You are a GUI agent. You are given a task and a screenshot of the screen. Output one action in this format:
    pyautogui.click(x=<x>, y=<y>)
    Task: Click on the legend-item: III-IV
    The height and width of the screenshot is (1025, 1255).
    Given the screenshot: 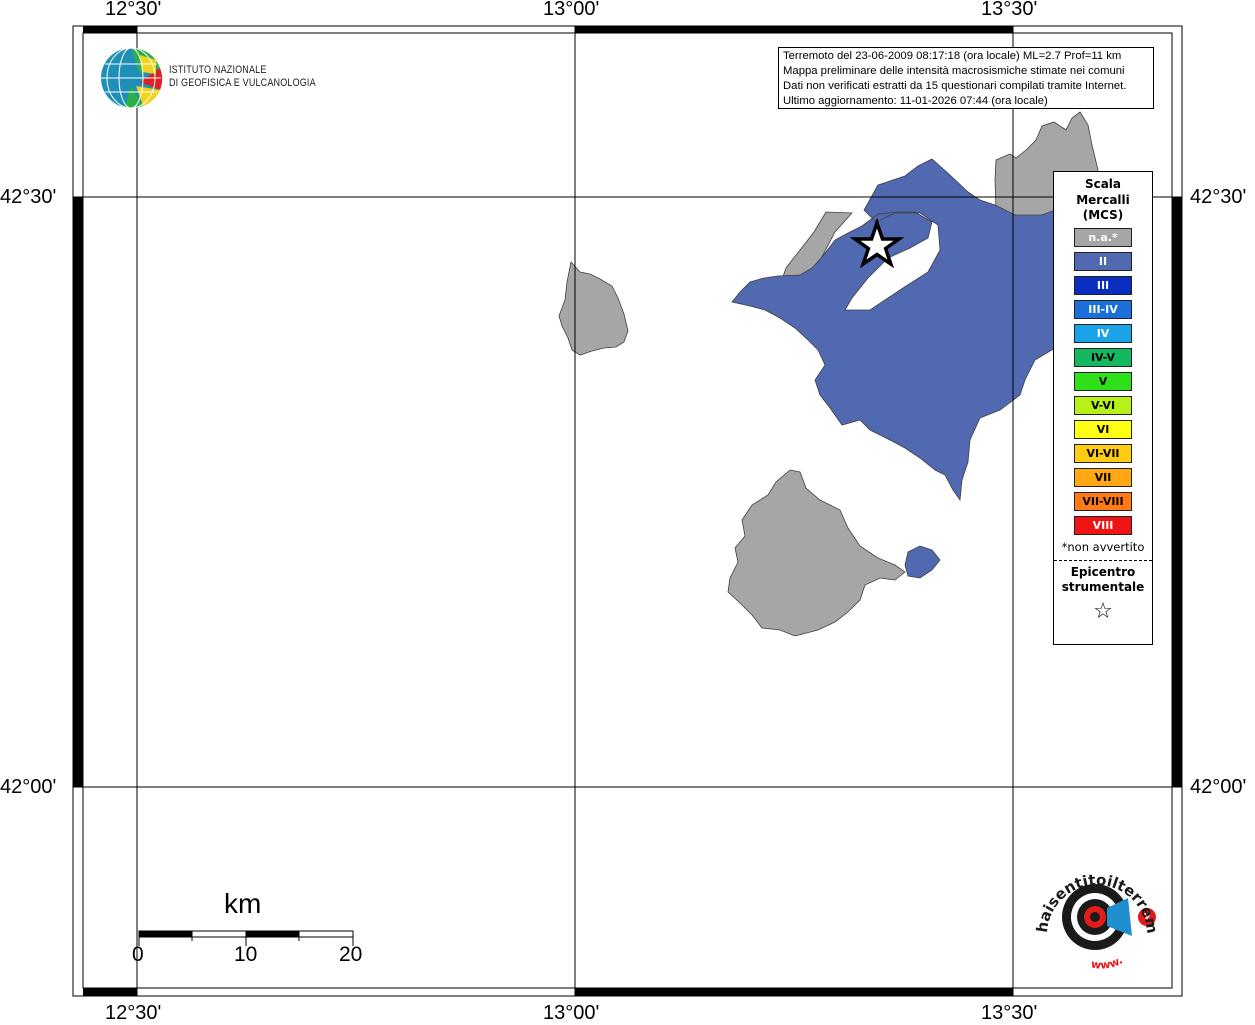 What is the action you would take?
    pyautogui.click(x=1103, y=309)
    